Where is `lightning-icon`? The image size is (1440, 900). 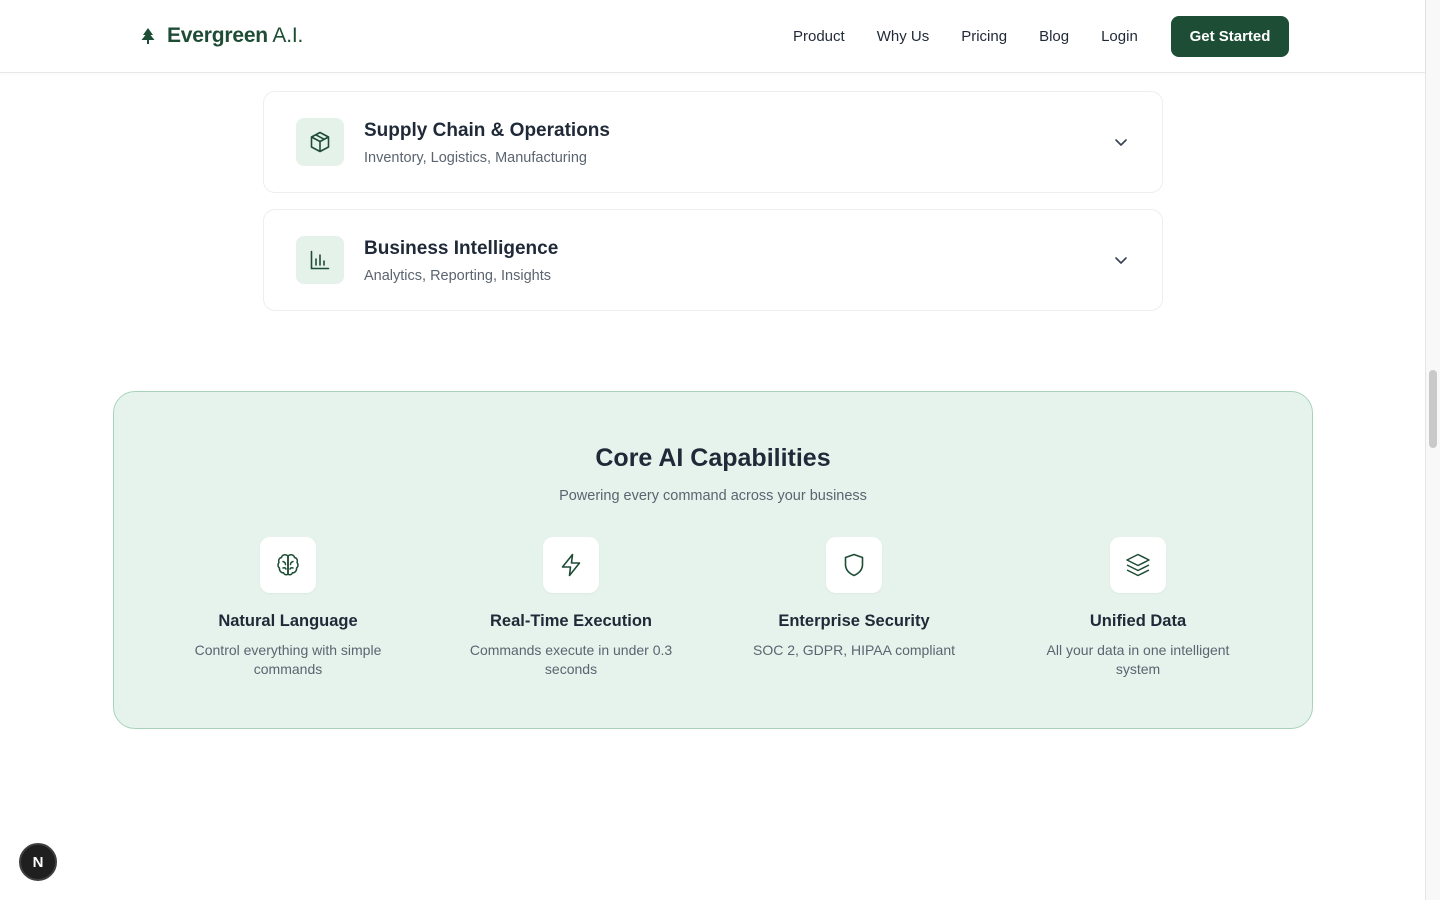 lightning-icon is located at coordinates (571, 565).